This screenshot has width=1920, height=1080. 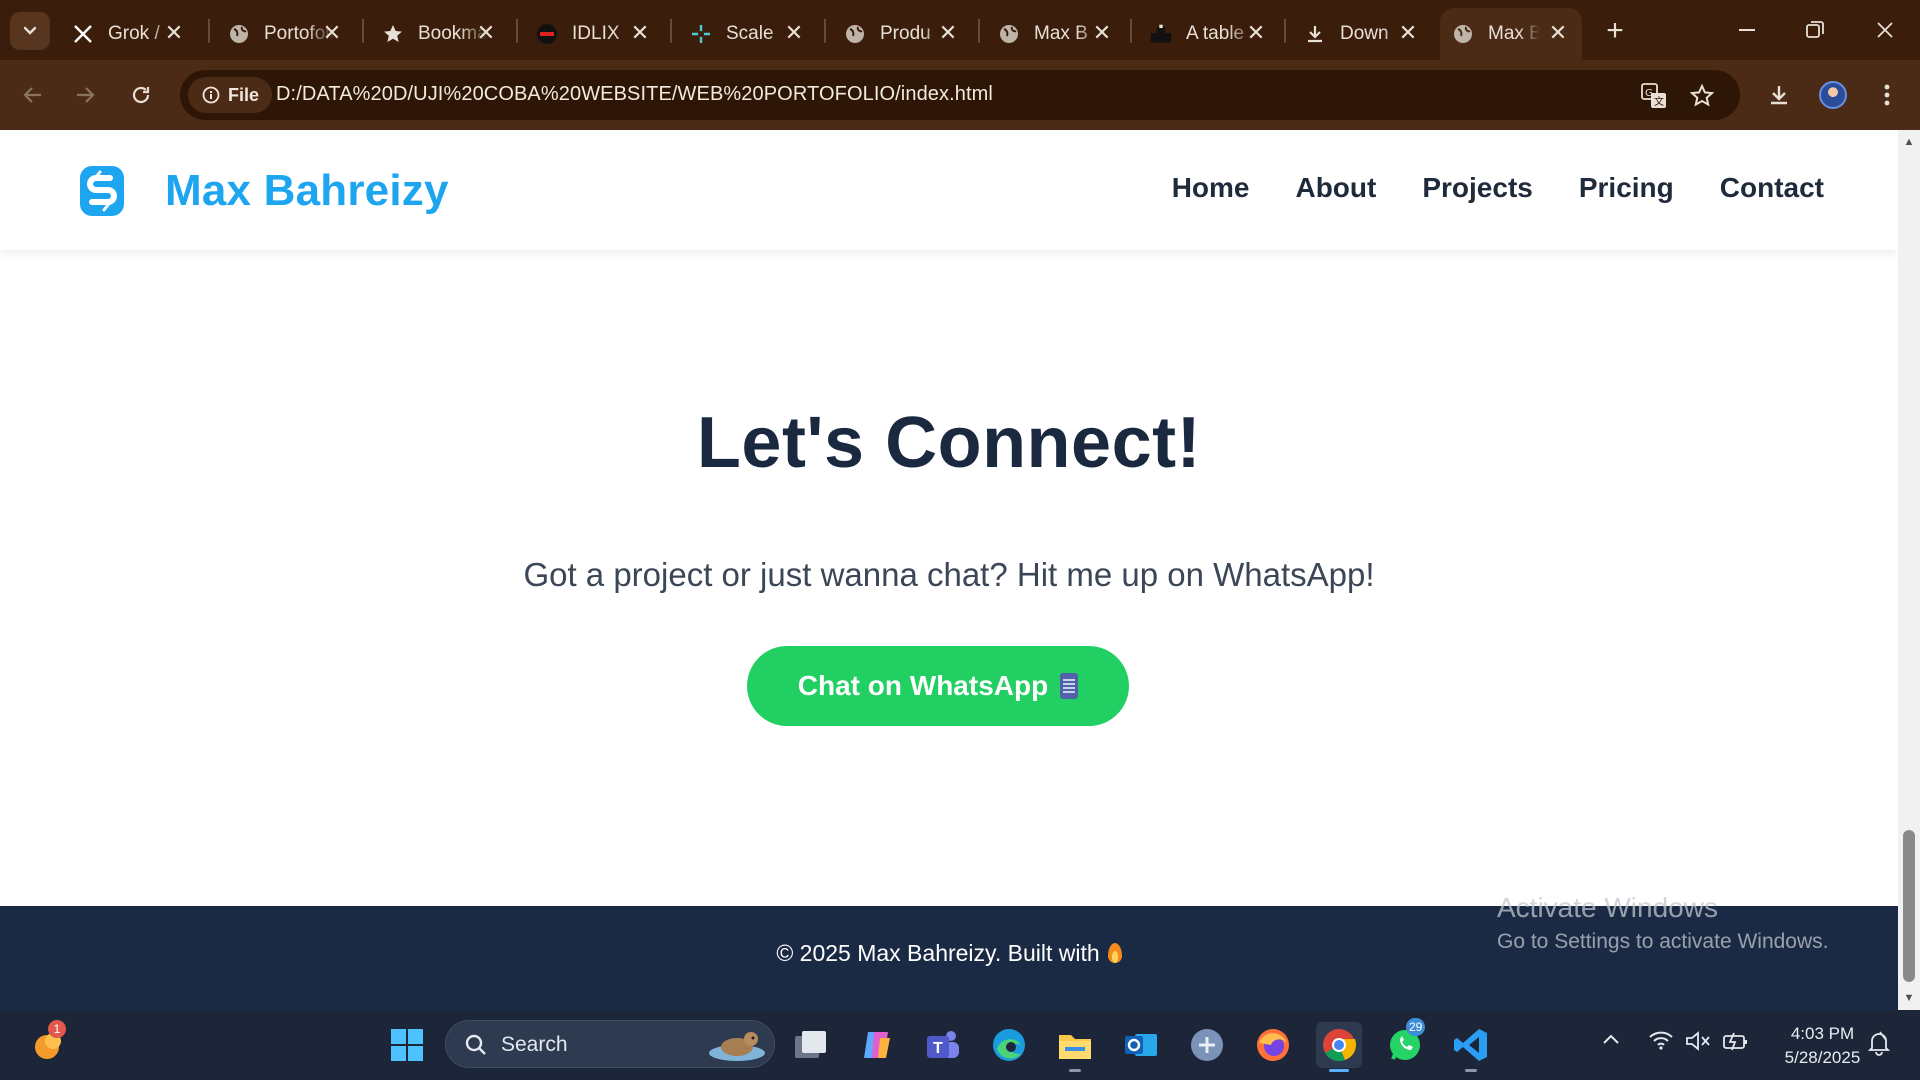 I want to click on firefox-button, so click(x=1273, y=1045).